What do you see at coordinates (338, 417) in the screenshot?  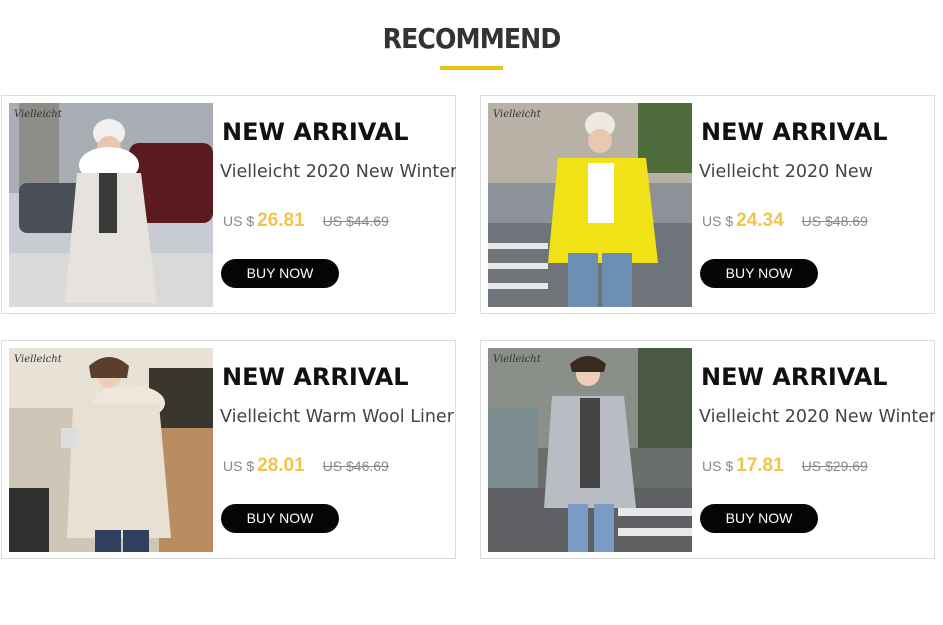 I see `product-name: Vielleicht Warm Wool Liner` at bounding box center [338, 417].